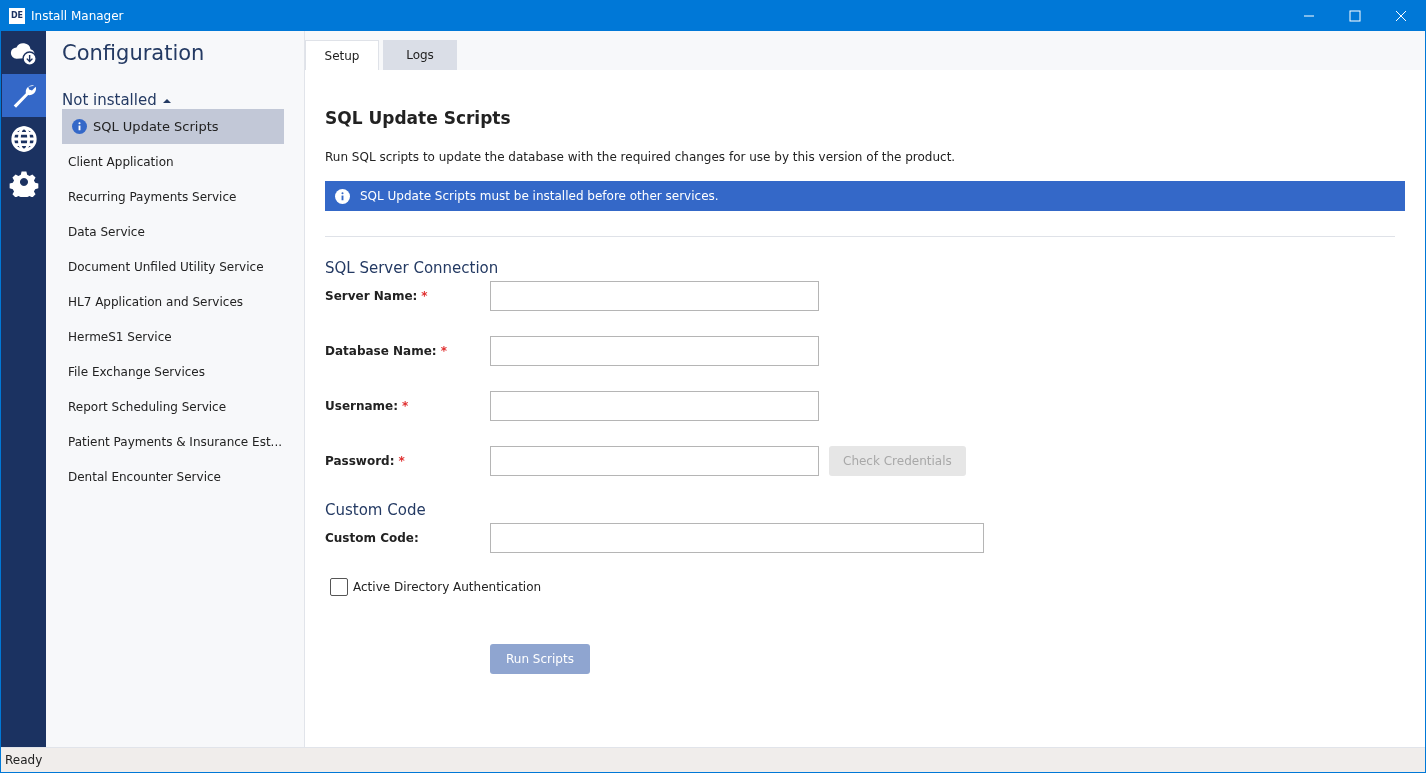 Image resolution: width=1426 pixels, height=773 pixels. Describe the element at coordinates (367, 406) in the screenshot. I see `field-label: Username: *` at that location.